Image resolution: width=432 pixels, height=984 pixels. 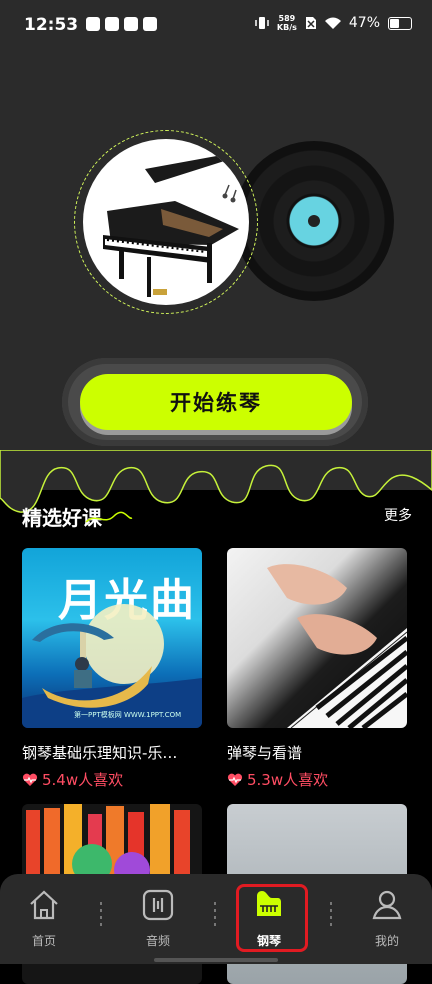 I want to click on status-right: 589 KB/s 47%, so click(x=333, y=23).